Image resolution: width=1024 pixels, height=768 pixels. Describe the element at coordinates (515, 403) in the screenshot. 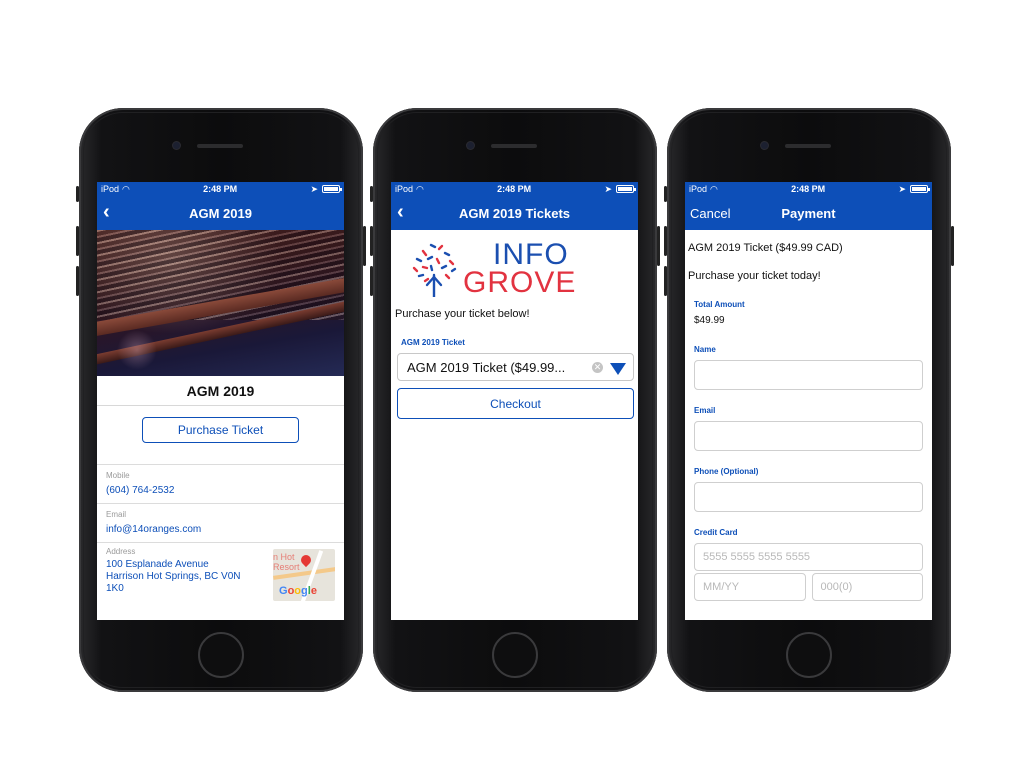

I see `checkout-button: Checkout` at that location.